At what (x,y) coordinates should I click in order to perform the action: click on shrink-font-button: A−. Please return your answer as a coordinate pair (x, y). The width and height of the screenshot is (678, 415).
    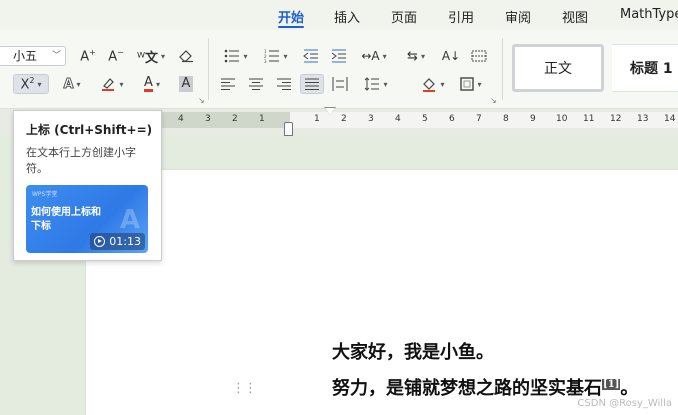
    Looking at the image, I should click on (116, 56).